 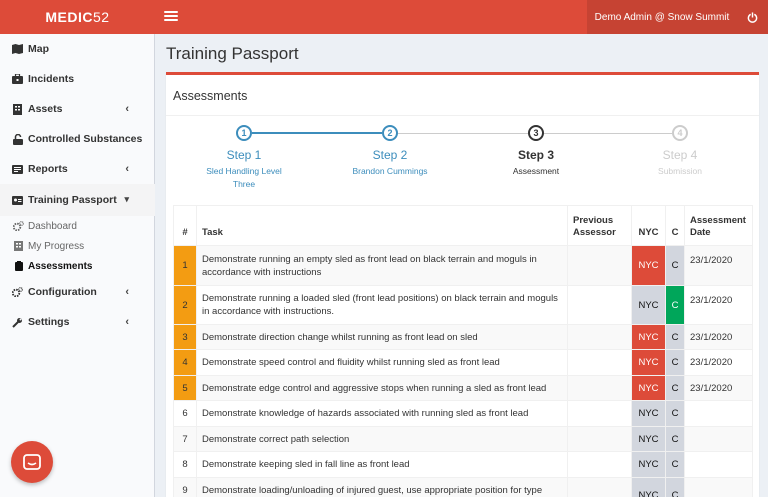 What do you see at coordinates (593, 220) in the screenshot?
I see `header-line: Previous` at bounding box center [593, 220].